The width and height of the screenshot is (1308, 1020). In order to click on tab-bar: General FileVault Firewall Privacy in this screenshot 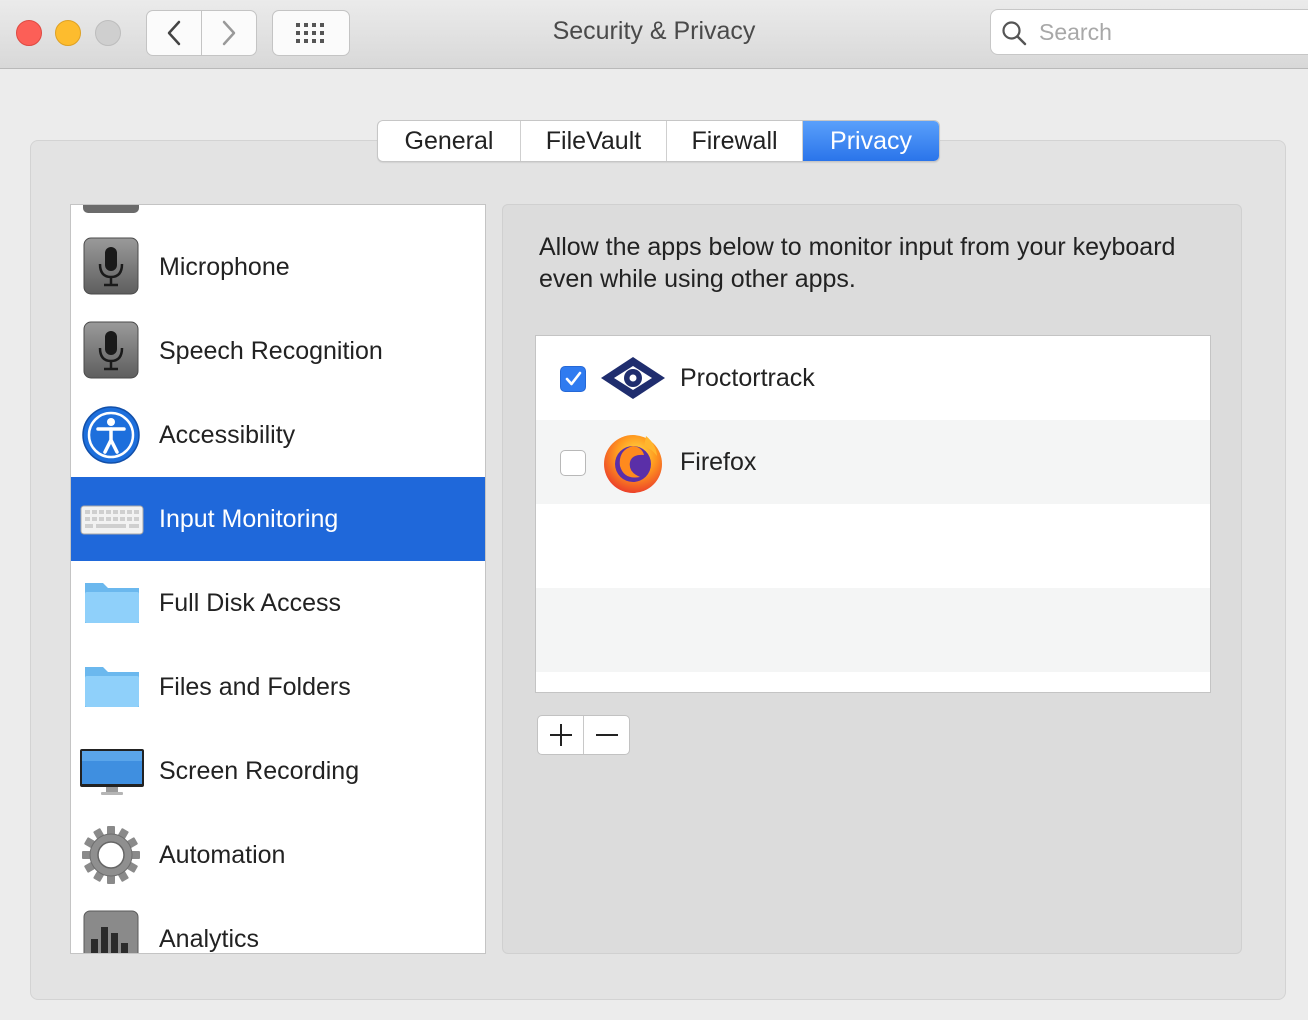, I will do `click(658, 141)`.